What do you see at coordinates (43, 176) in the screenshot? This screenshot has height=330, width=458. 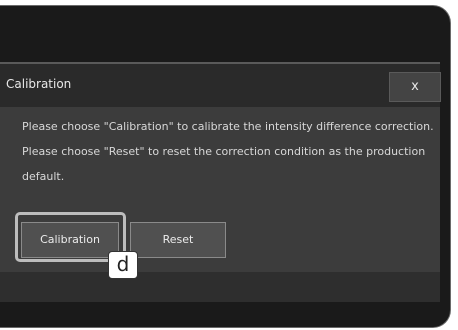 I see `message-line-3: default.` at bounding box center [43, 176].